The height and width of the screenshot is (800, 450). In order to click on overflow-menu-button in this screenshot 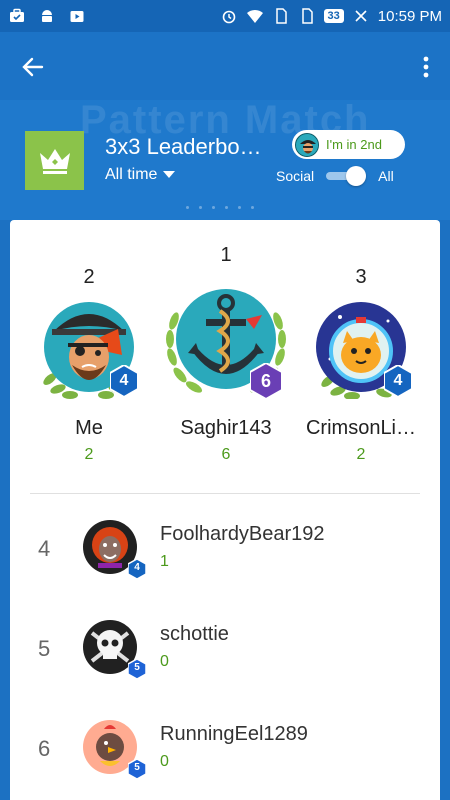, I will do `click(426, 67)`.